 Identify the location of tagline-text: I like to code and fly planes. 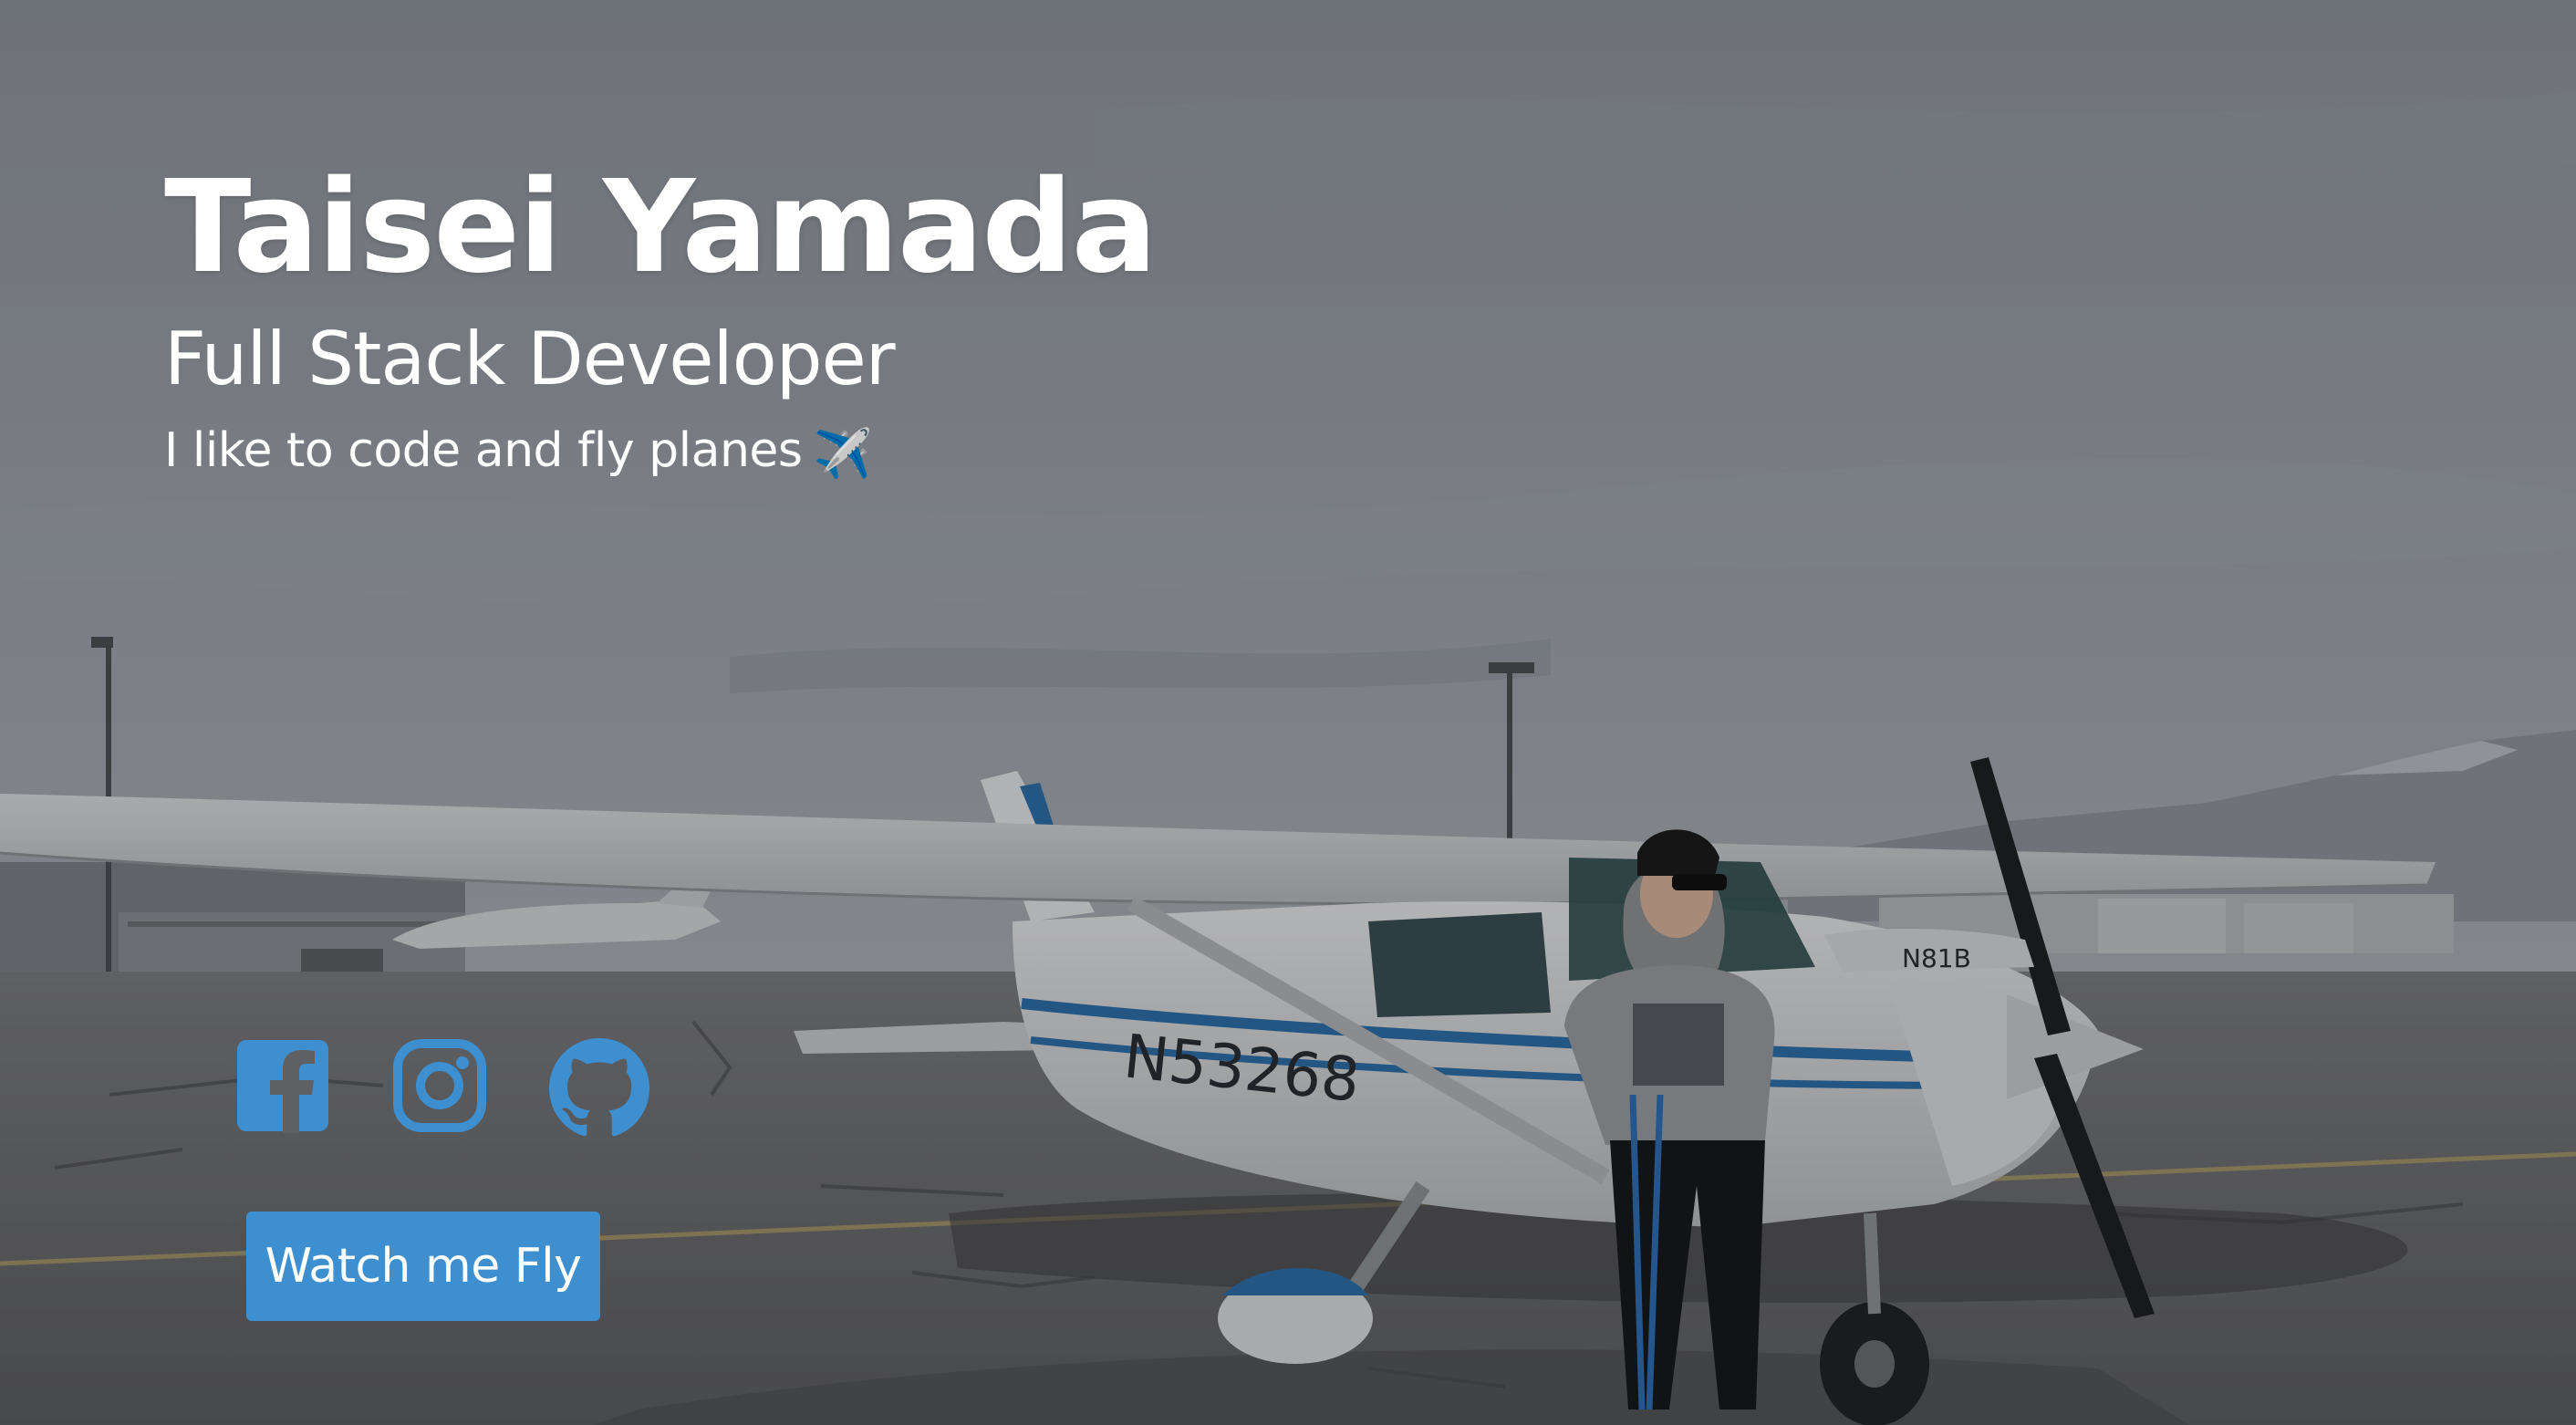
(483, 450).